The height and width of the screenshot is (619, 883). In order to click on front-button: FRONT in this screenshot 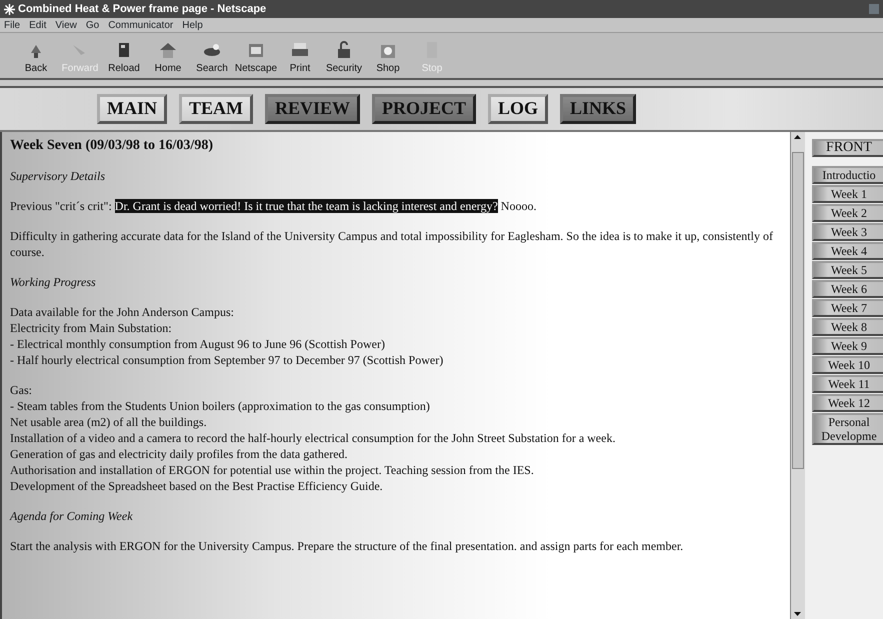, I will do `click(847, 148)`.